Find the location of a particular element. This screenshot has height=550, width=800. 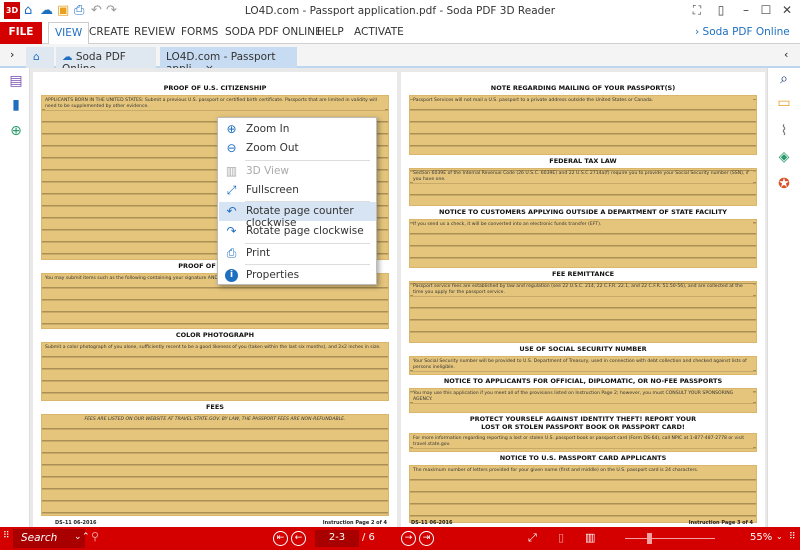

section-heading: PROOF OF U.S. CITIZENSHIP is located at coordinates (215, 88).